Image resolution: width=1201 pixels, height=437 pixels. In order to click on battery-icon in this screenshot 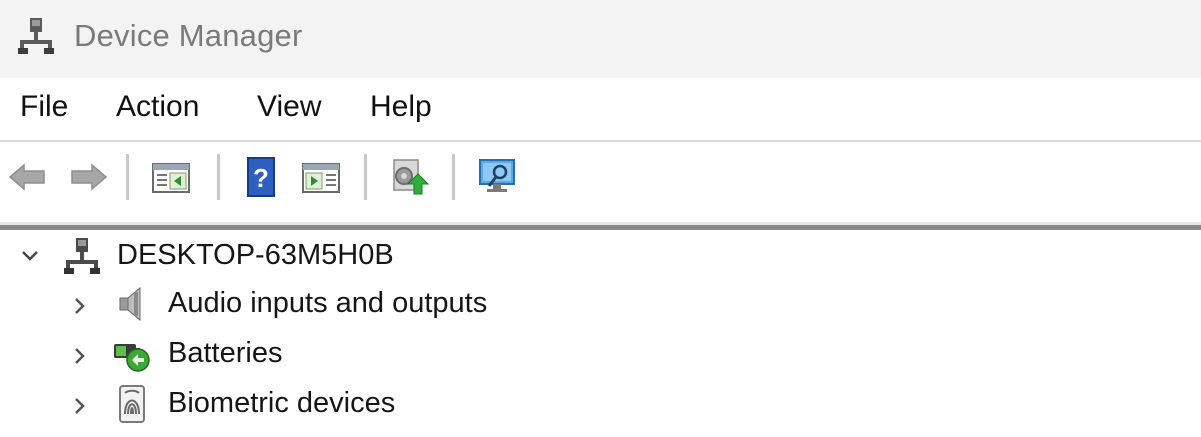, I will do `click(130, 354)`.